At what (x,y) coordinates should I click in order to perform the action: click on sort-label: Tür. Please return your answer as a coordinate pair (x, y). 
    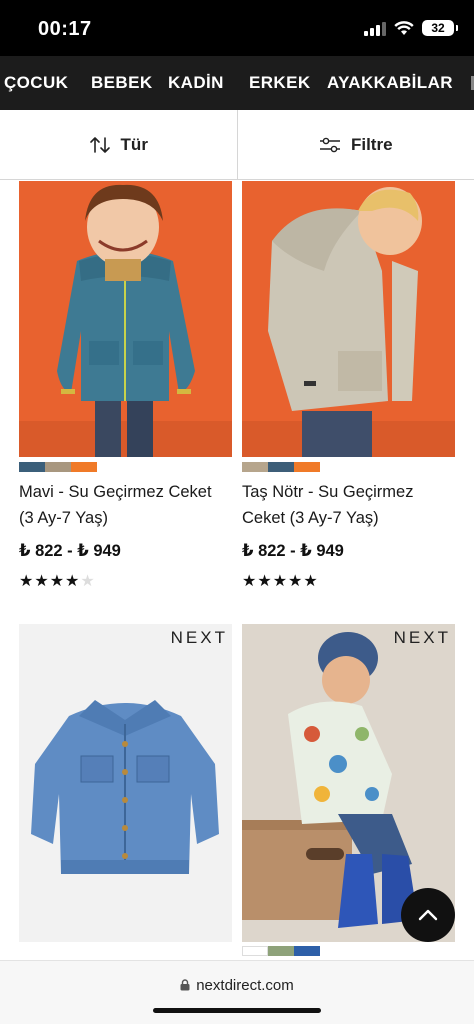
    Looking at the image, I should click on (134, 144).